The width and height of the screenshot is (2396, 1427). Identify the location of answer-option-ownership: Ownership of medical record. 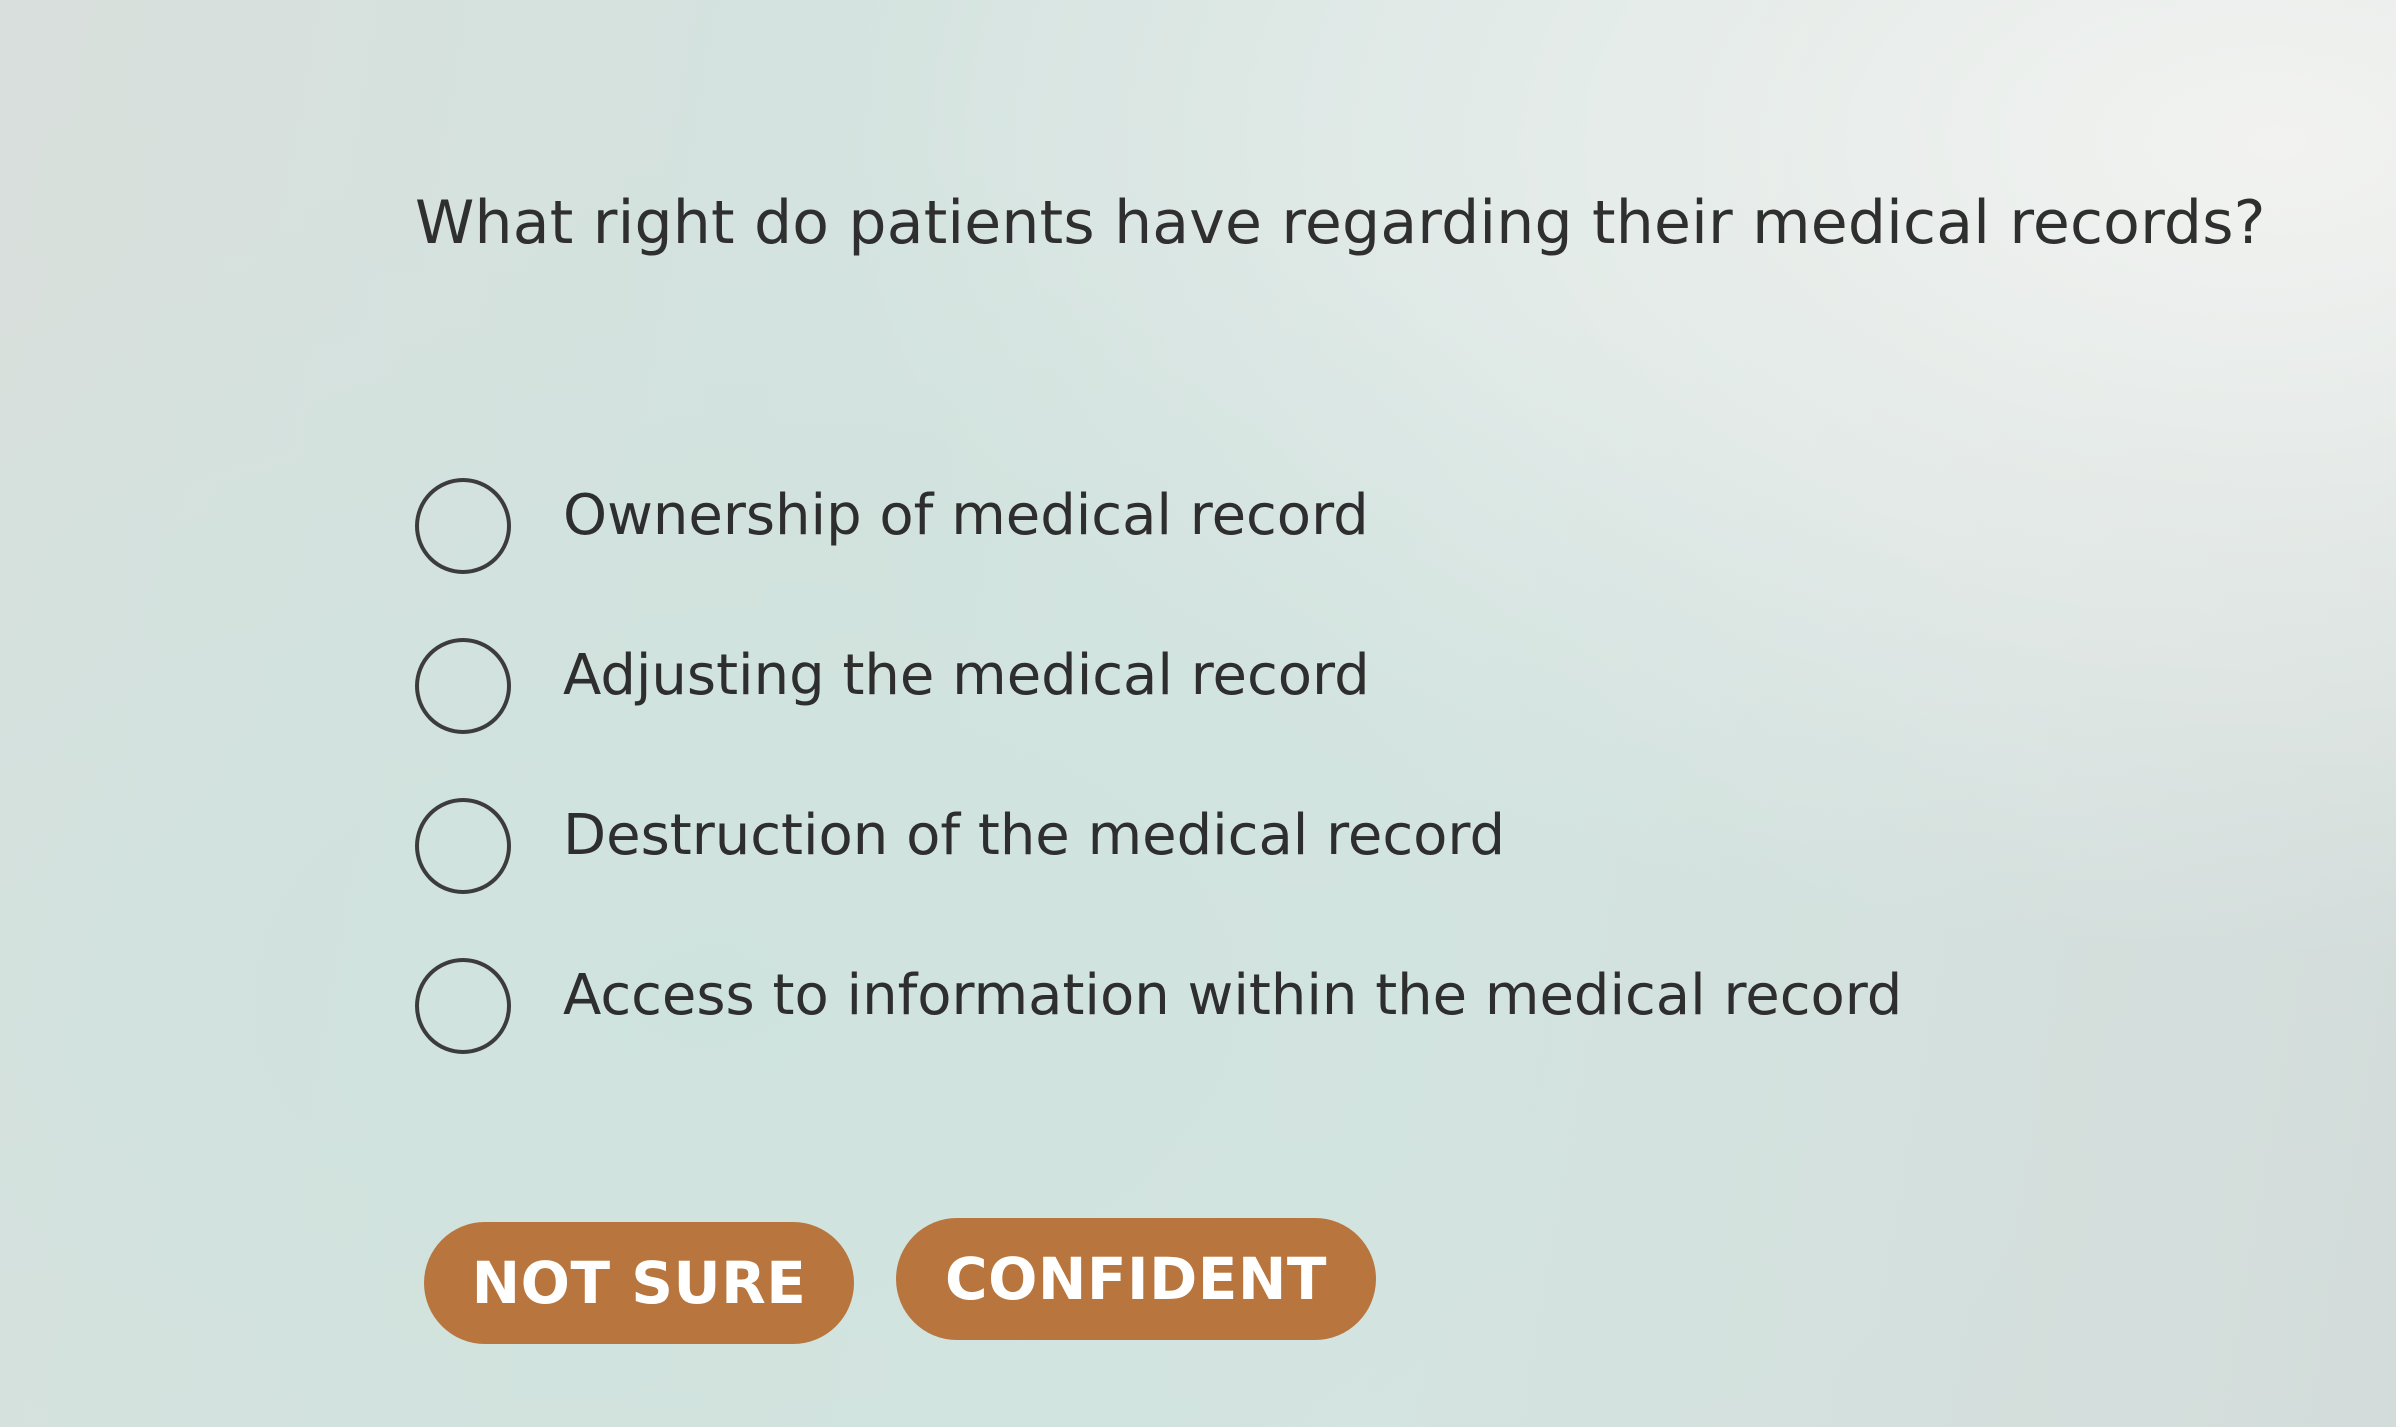
(1165, 526).